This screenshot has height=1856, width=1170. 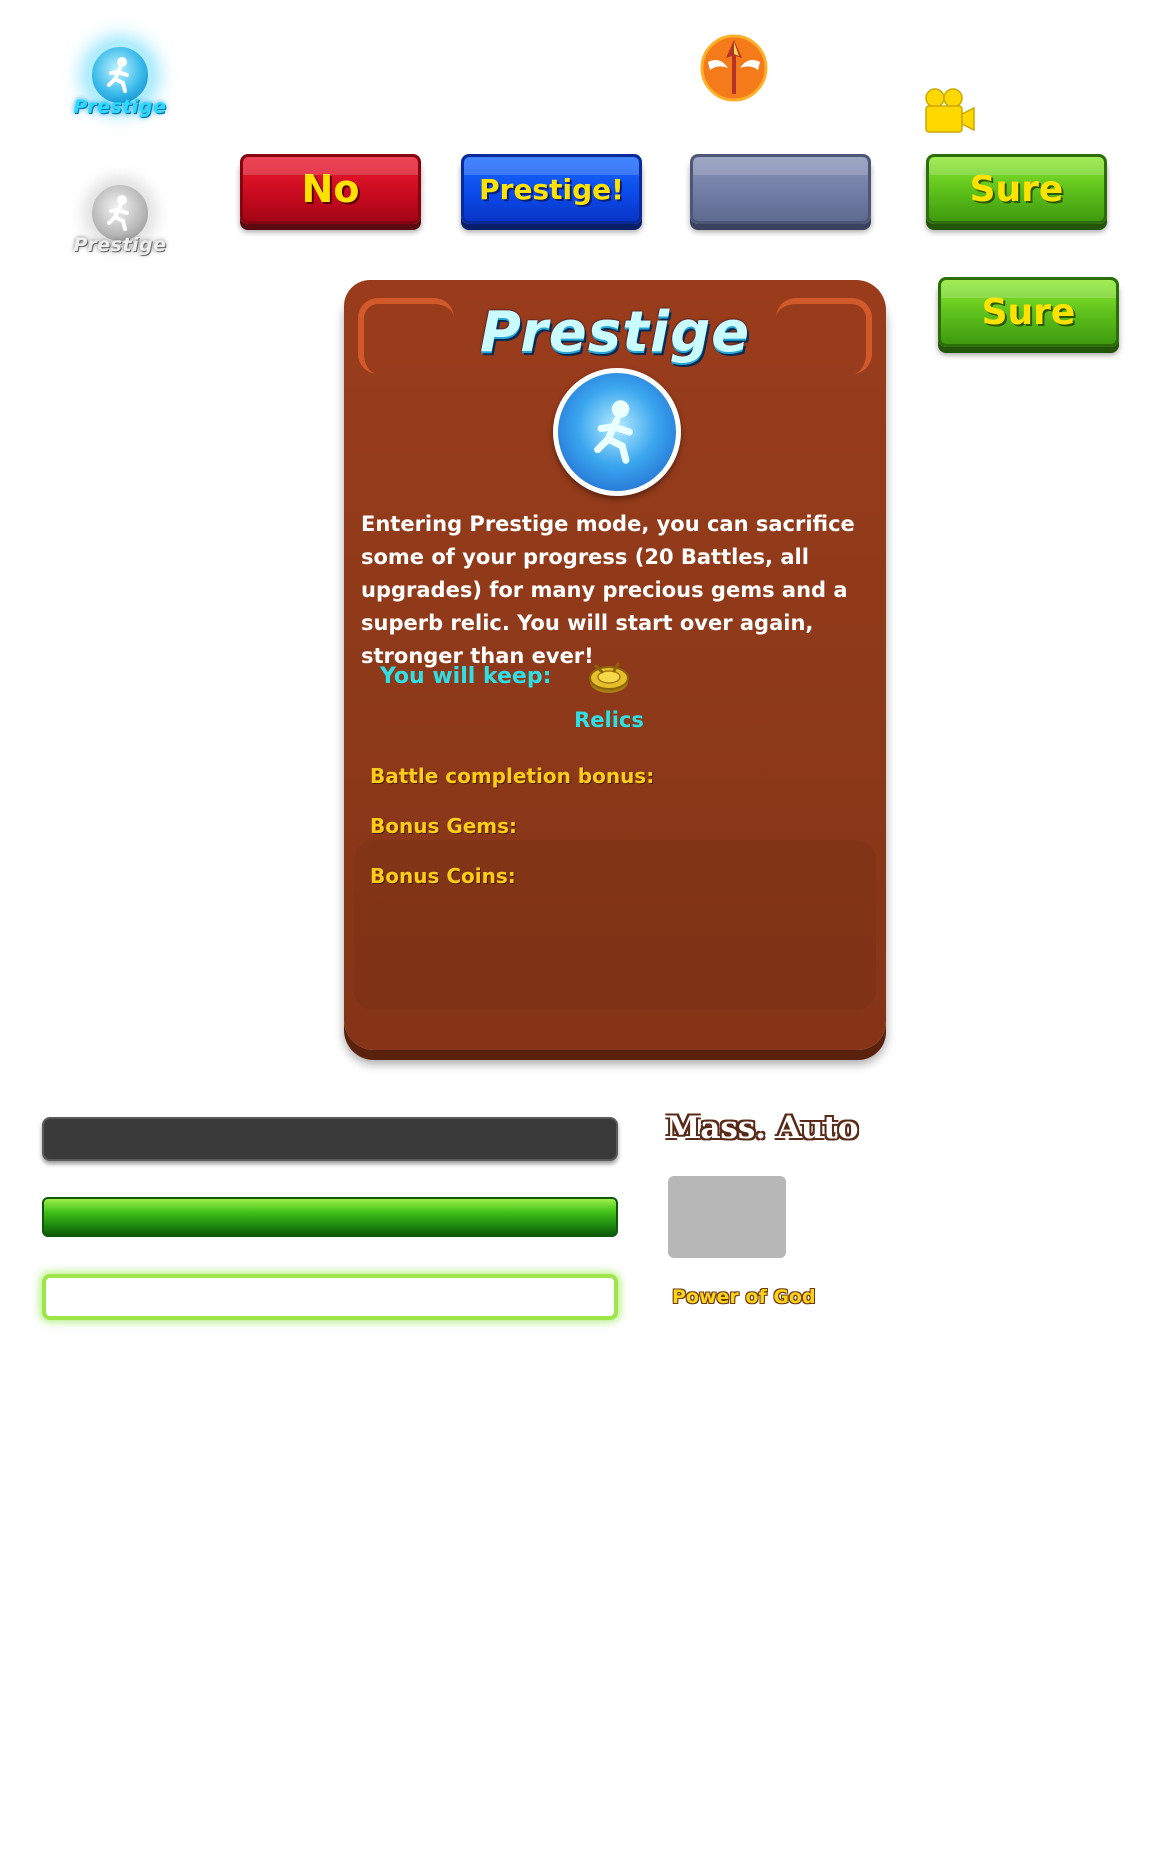 I want to click on sure-button-alt: Sure, so click(x=1028, y=312).